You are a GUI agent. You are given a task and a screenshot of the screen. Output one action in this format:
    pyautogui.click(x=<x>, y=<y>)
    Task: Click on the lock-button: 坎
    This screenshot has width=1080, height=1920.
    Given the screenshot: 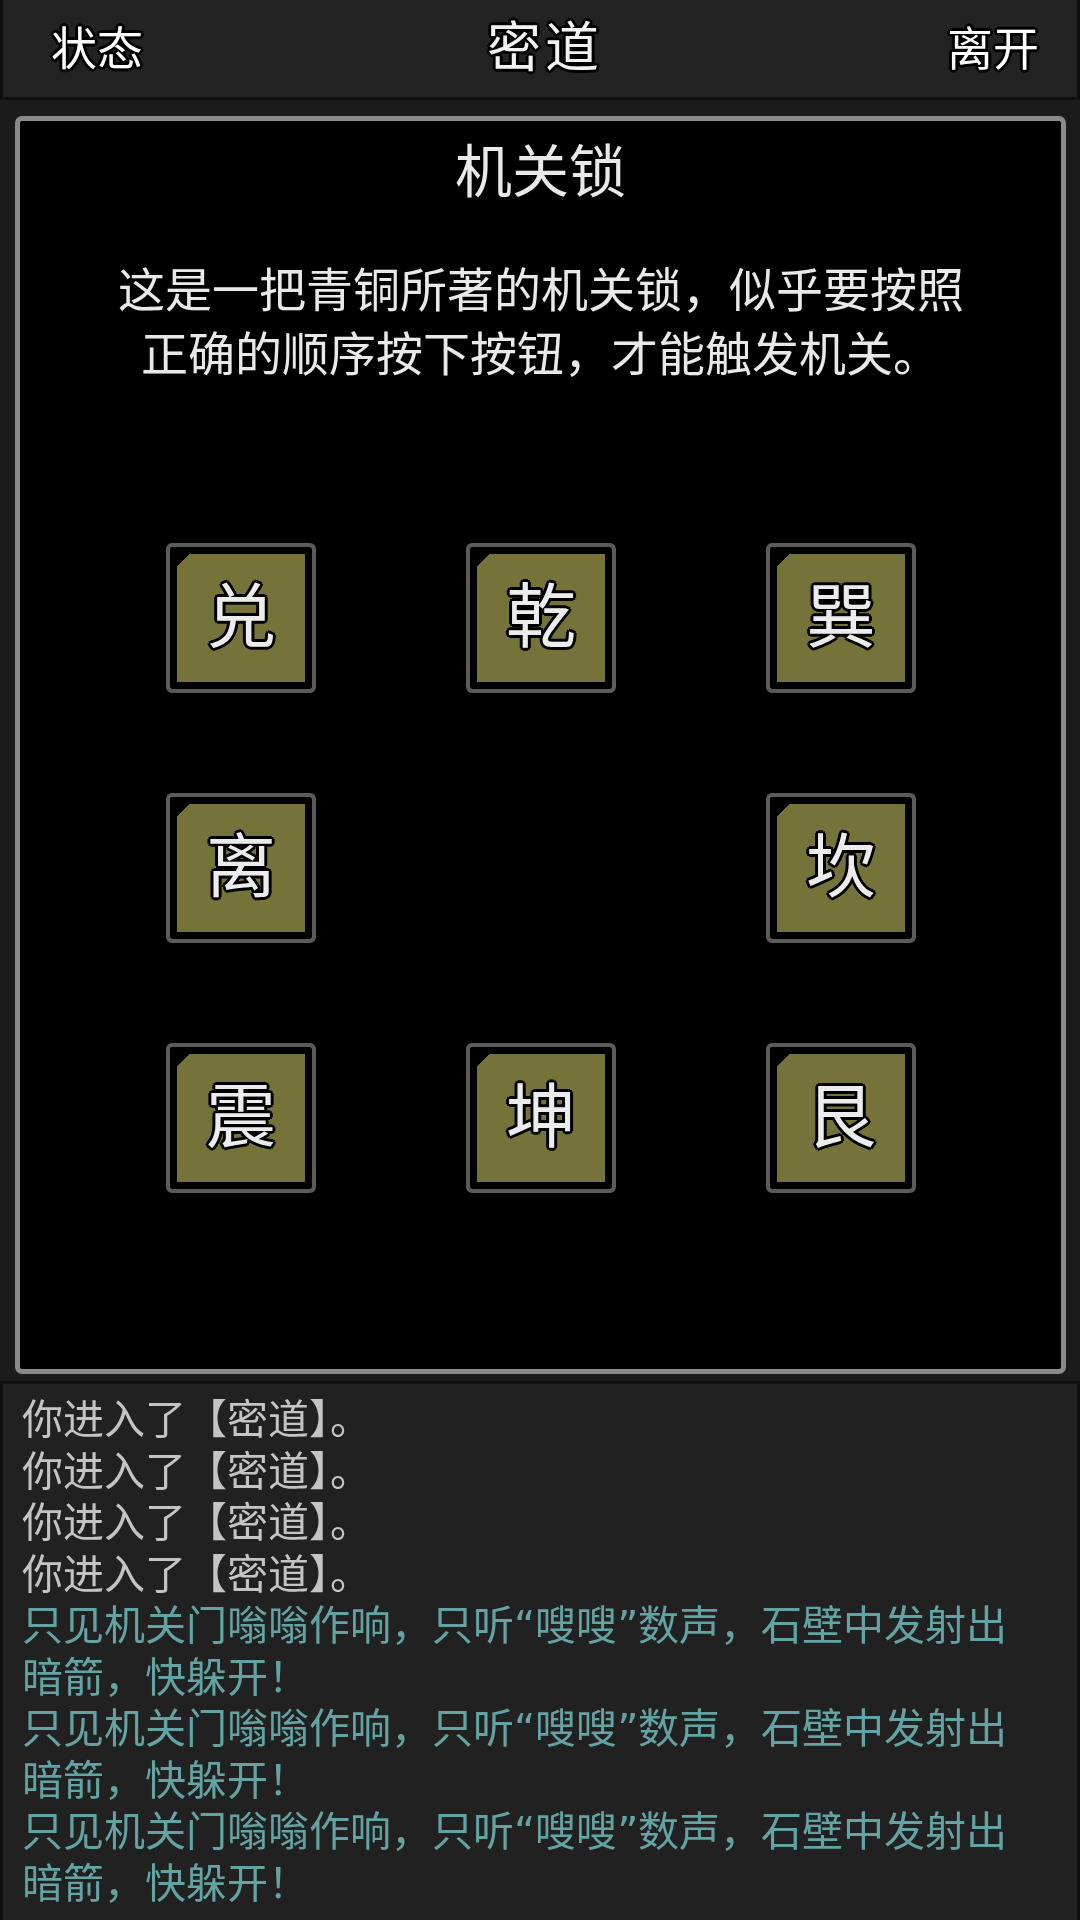 What is the action you would take?
    pyautogui.click(x=840, y=868)
    